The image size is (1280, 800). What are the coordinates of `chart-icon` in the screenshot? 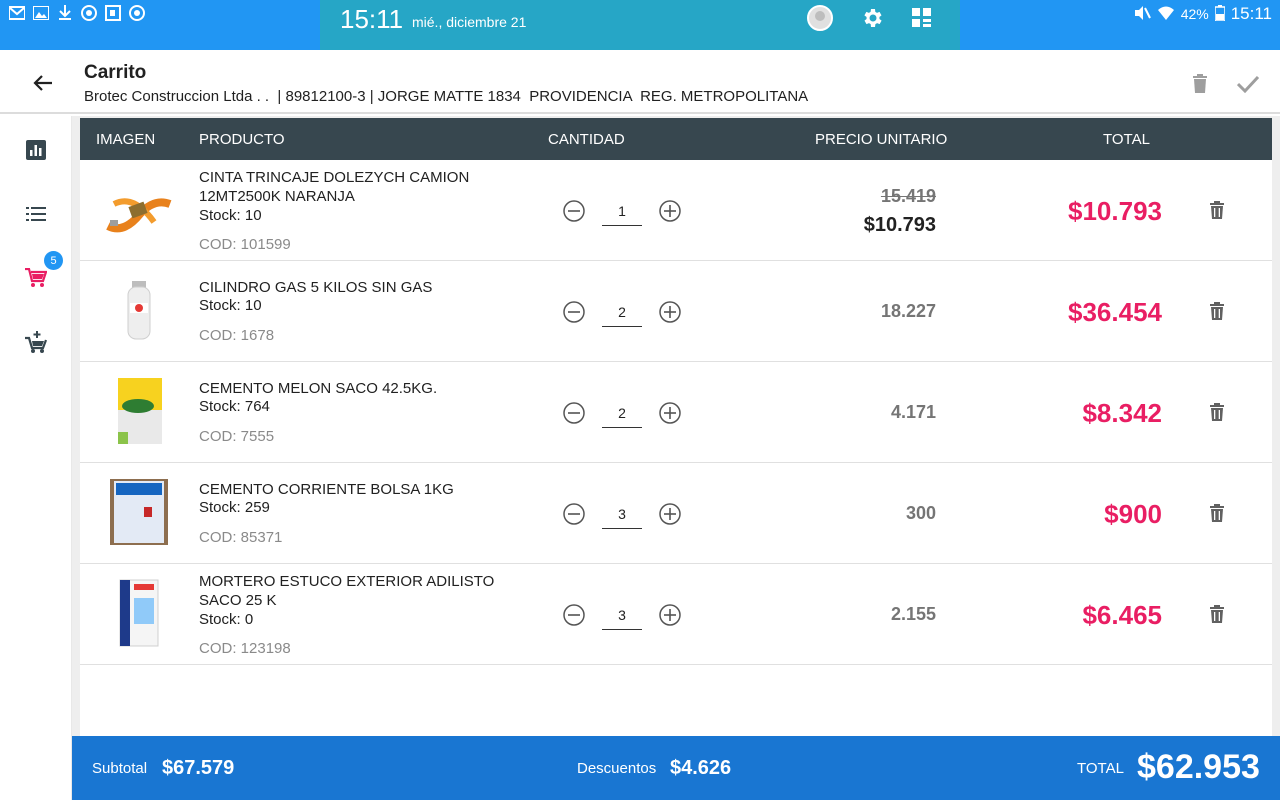 It's located at (36, 150).